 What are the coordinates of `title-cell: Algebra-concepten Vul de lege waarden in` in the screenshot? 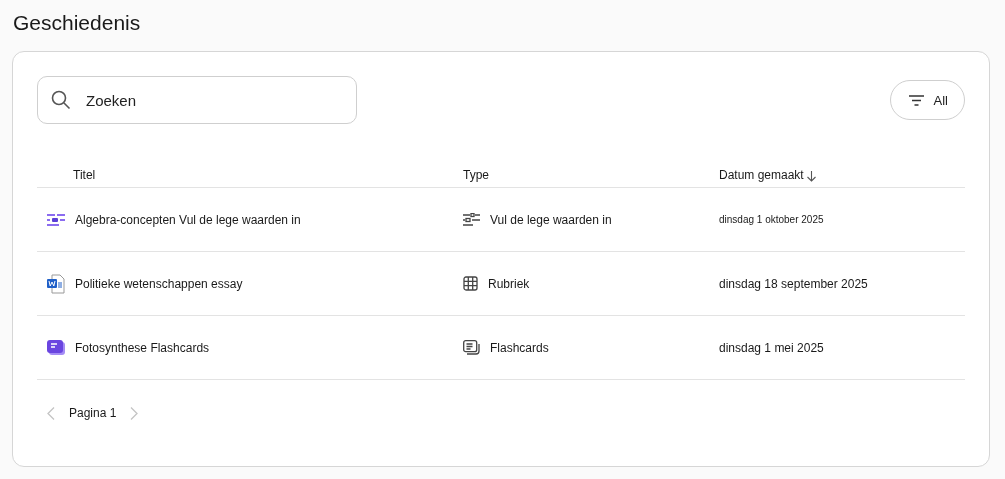 It's located at (188, 219).